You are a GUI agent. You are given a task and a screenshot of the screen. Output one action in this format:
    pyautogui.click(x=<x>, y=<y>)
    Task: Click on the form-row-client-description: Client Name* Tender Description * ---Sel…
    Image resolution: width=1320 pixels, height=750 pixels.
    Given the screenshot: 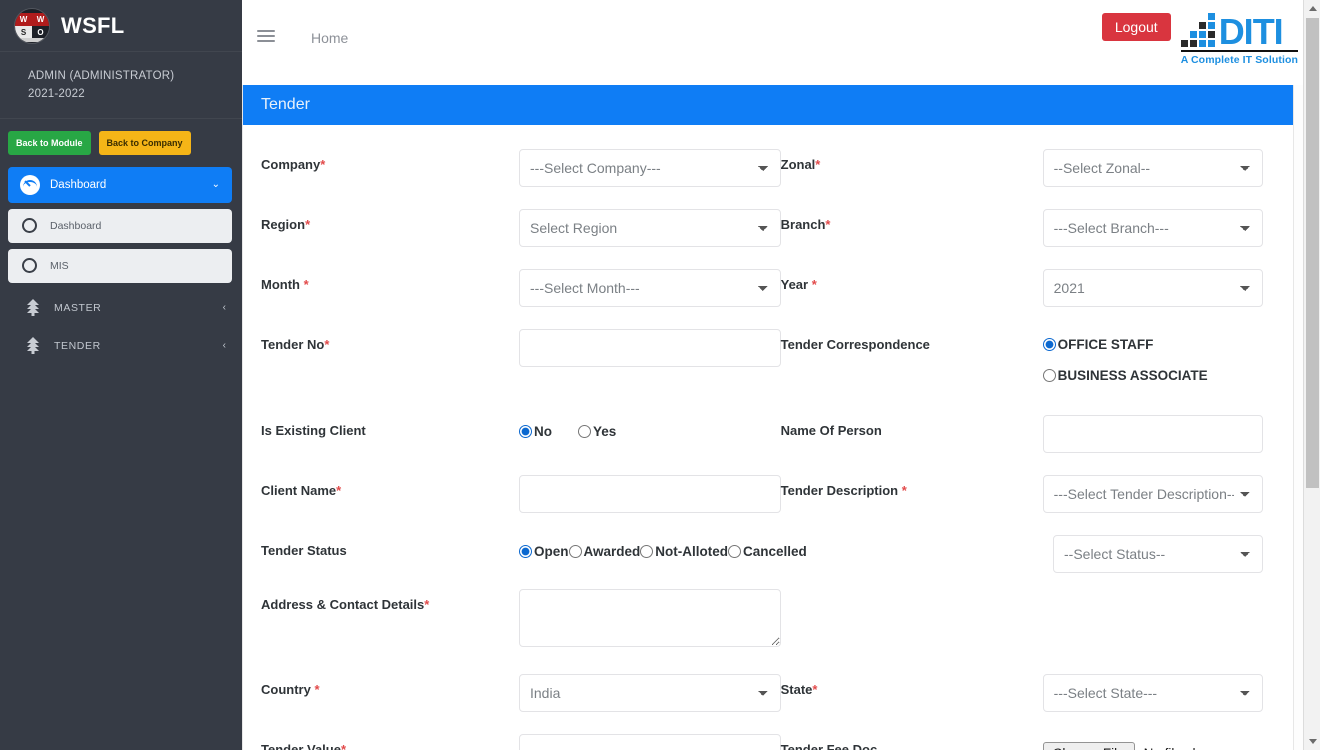 What is the action you would take?
    pyautogui.click(x=762, y=494)
    